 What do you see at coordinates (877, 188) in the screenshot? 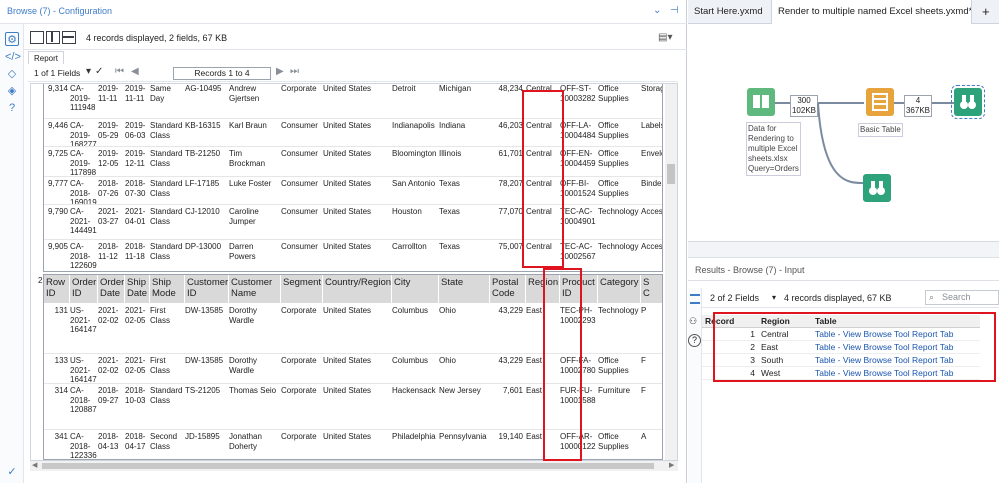
I see `browse-tool` at bounding box center [877, 188].